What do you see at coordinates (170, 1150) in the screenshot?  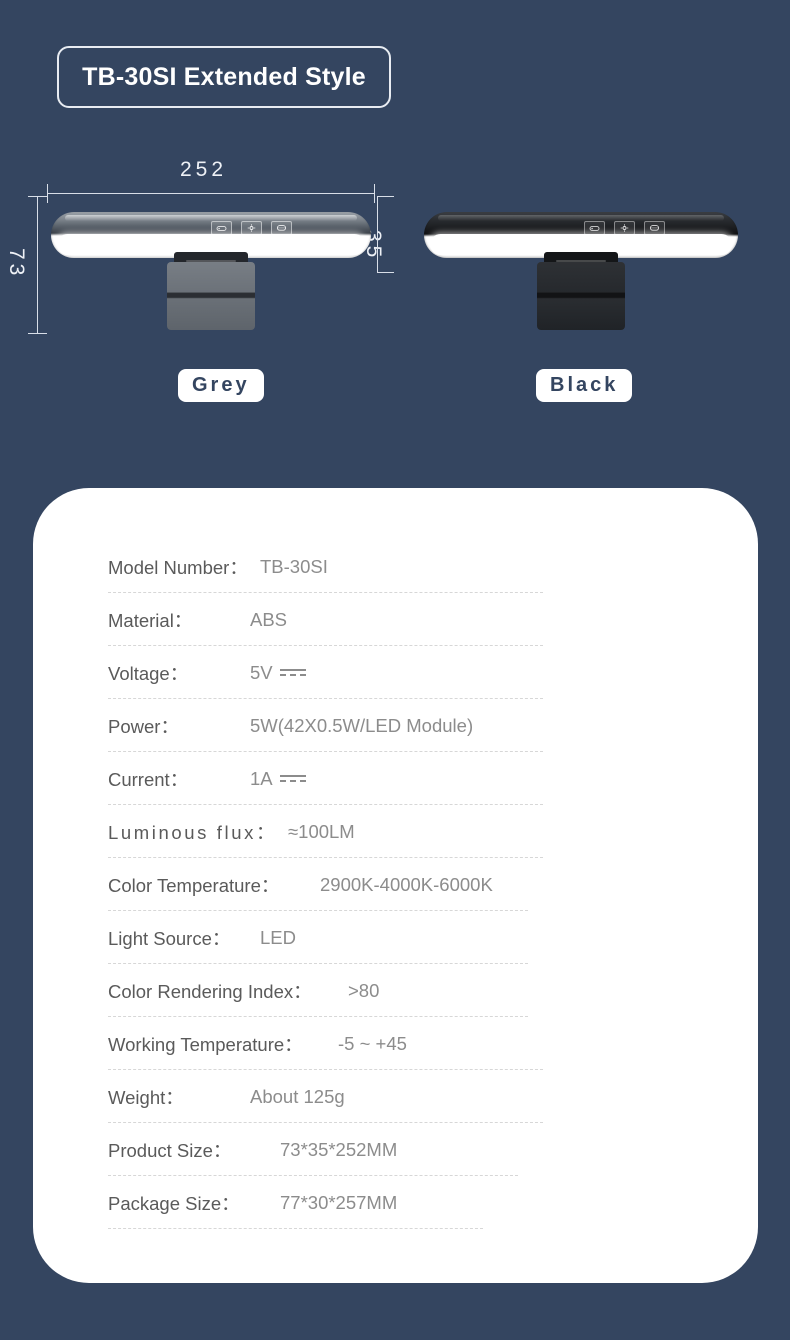 I see `spec-label: Product Size：` at bounding box center [170, 1150].